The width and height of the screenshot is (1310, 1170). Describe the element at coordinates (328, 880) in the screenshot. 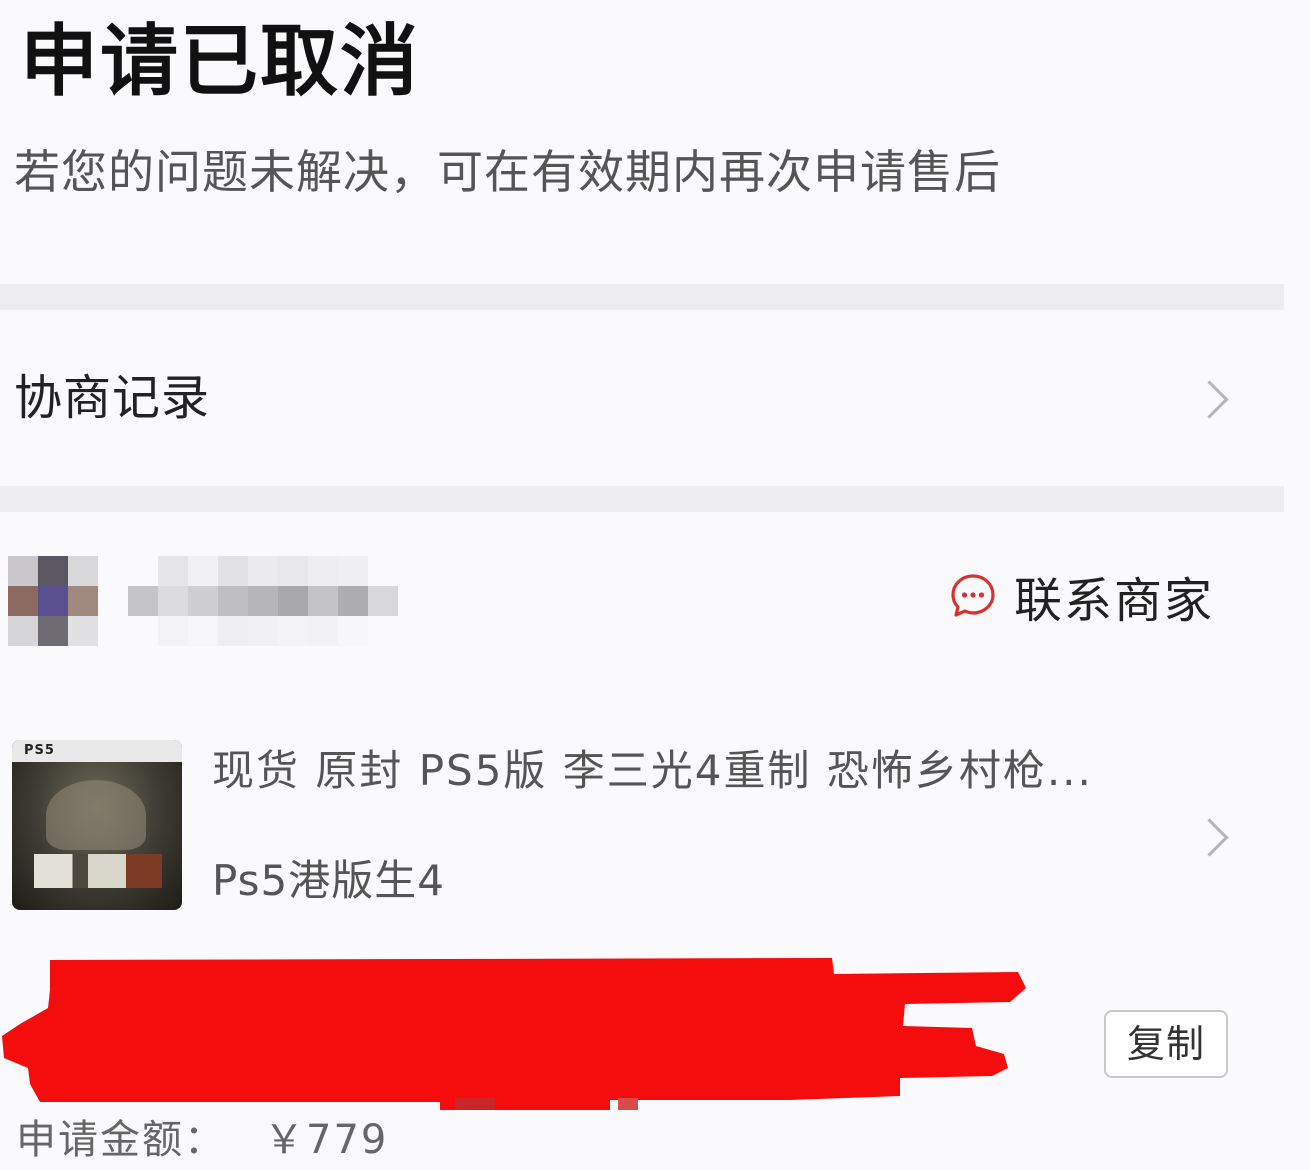

I see `product-spec: Ps5港版生4` at that location.